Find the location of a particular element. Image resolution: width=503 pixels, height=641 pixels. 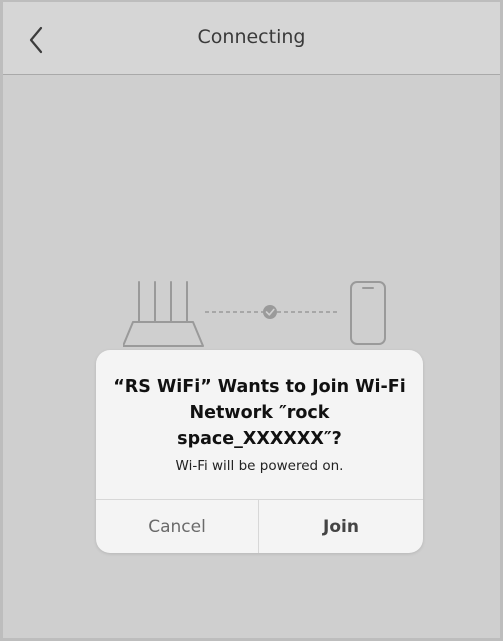

page-title: Connecting is located at coordinates (251, 37).